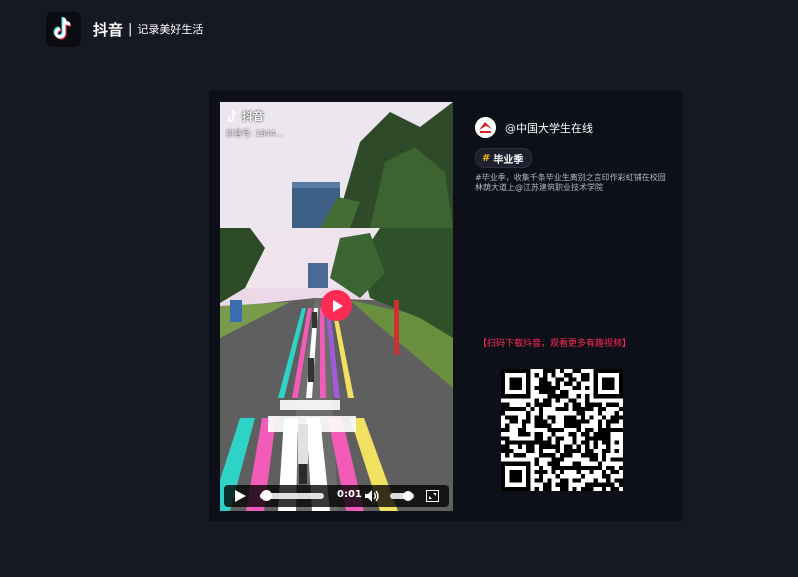 This screenshot has height=577, width=798. What do you see at coordinates (485, 127) in the screenshot?
I see `author-avatar` at bounding box center [485, 127].